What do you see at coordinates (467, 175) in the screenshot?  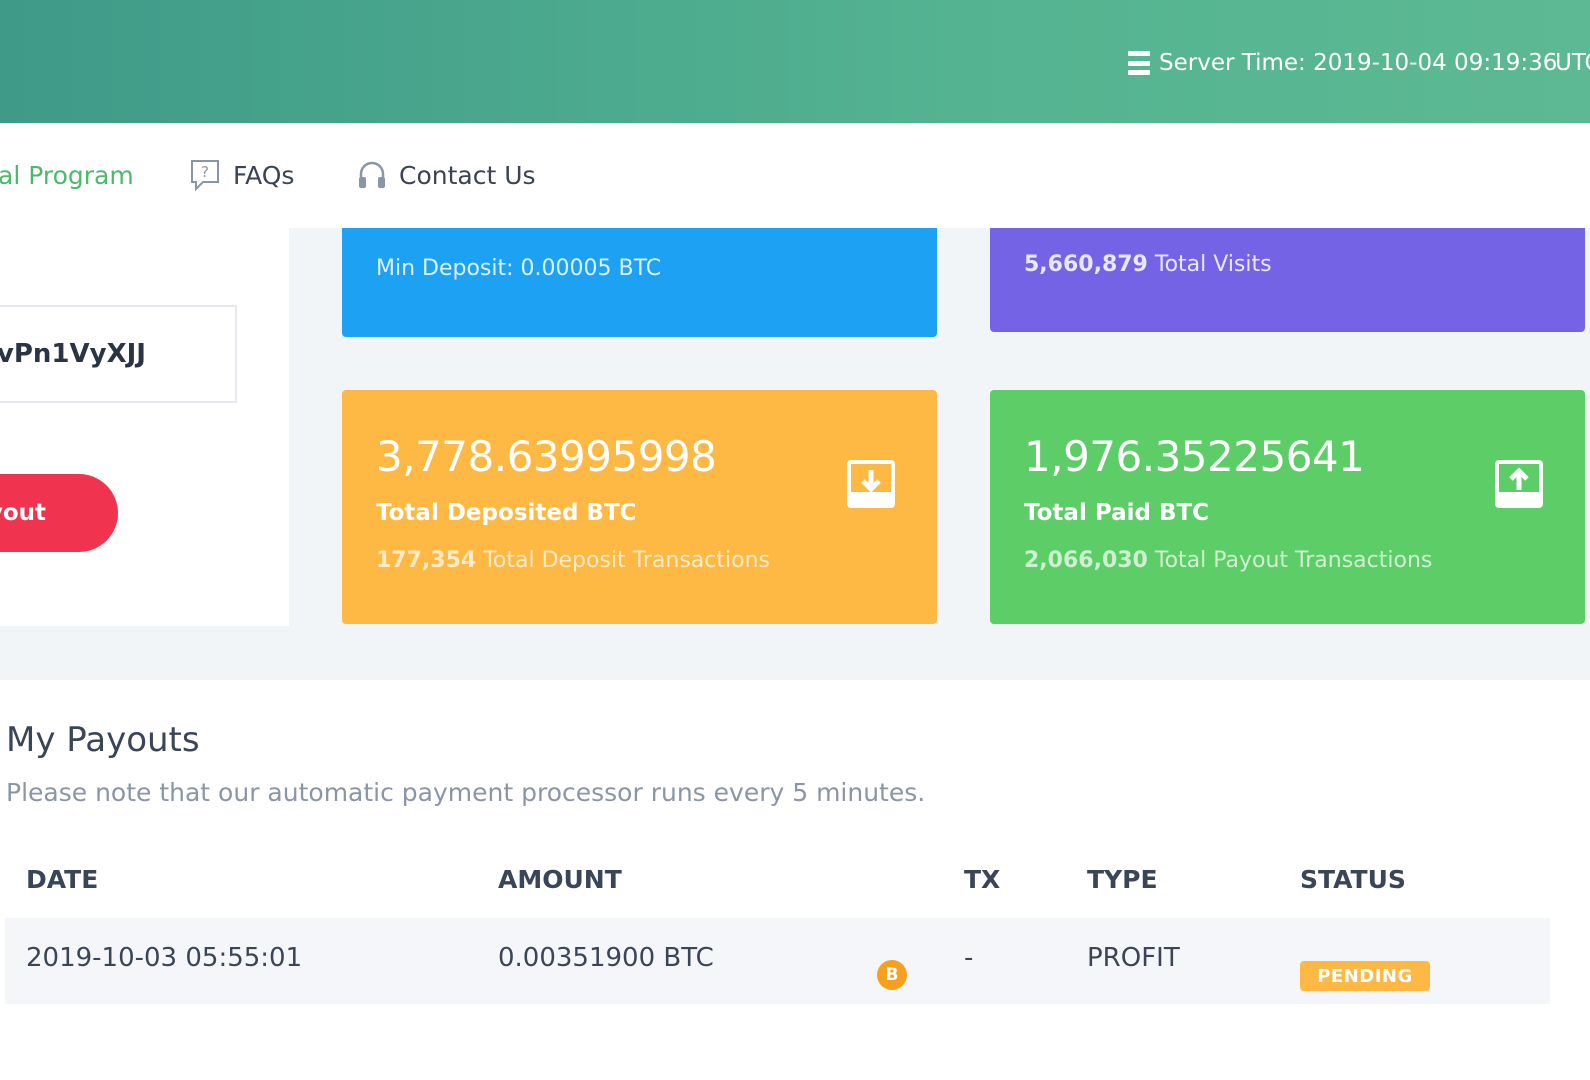 I see `nav-item-label: Contact Us` at bounding box center [467, 175].